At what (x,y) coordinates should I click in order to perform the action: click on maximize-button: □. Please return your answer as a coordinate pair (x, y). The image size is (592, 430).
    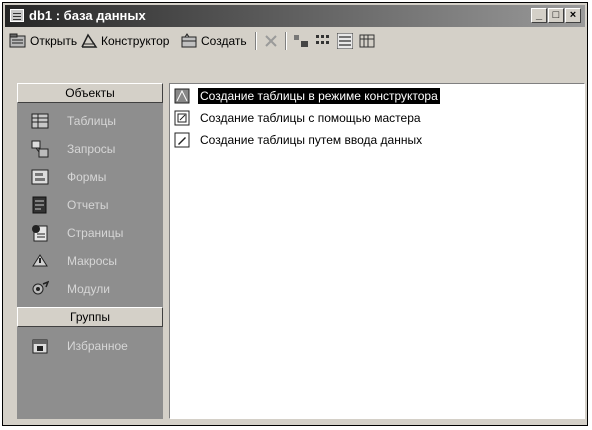
    Looking at the image, I should click on (556, 15).